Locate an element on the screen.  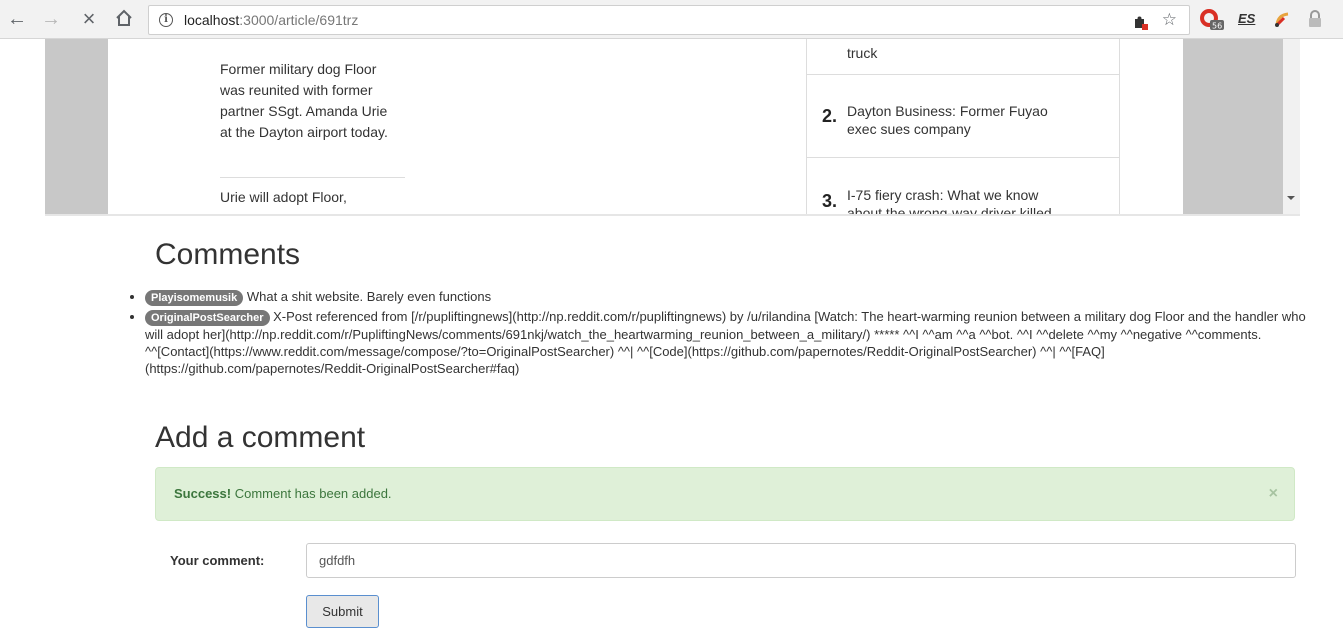
trending-number: 2. is located at coordinates (830, 116).